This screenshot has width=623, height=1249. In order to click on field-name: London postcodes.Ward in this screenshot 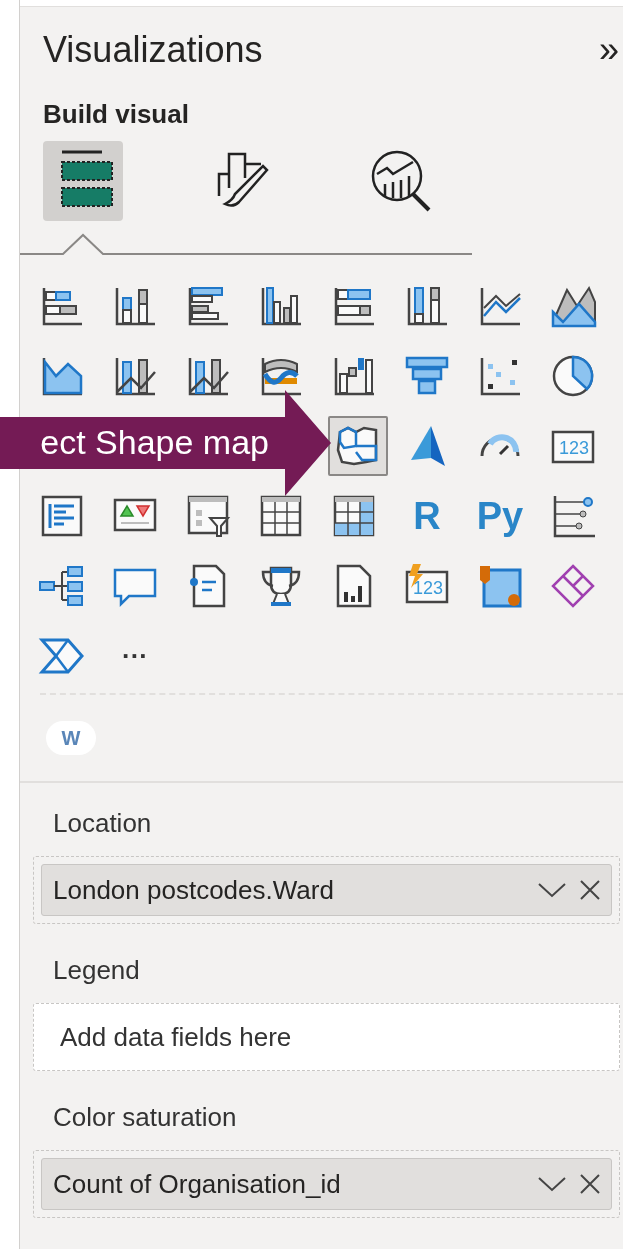, I will do `click(194, 890)`.